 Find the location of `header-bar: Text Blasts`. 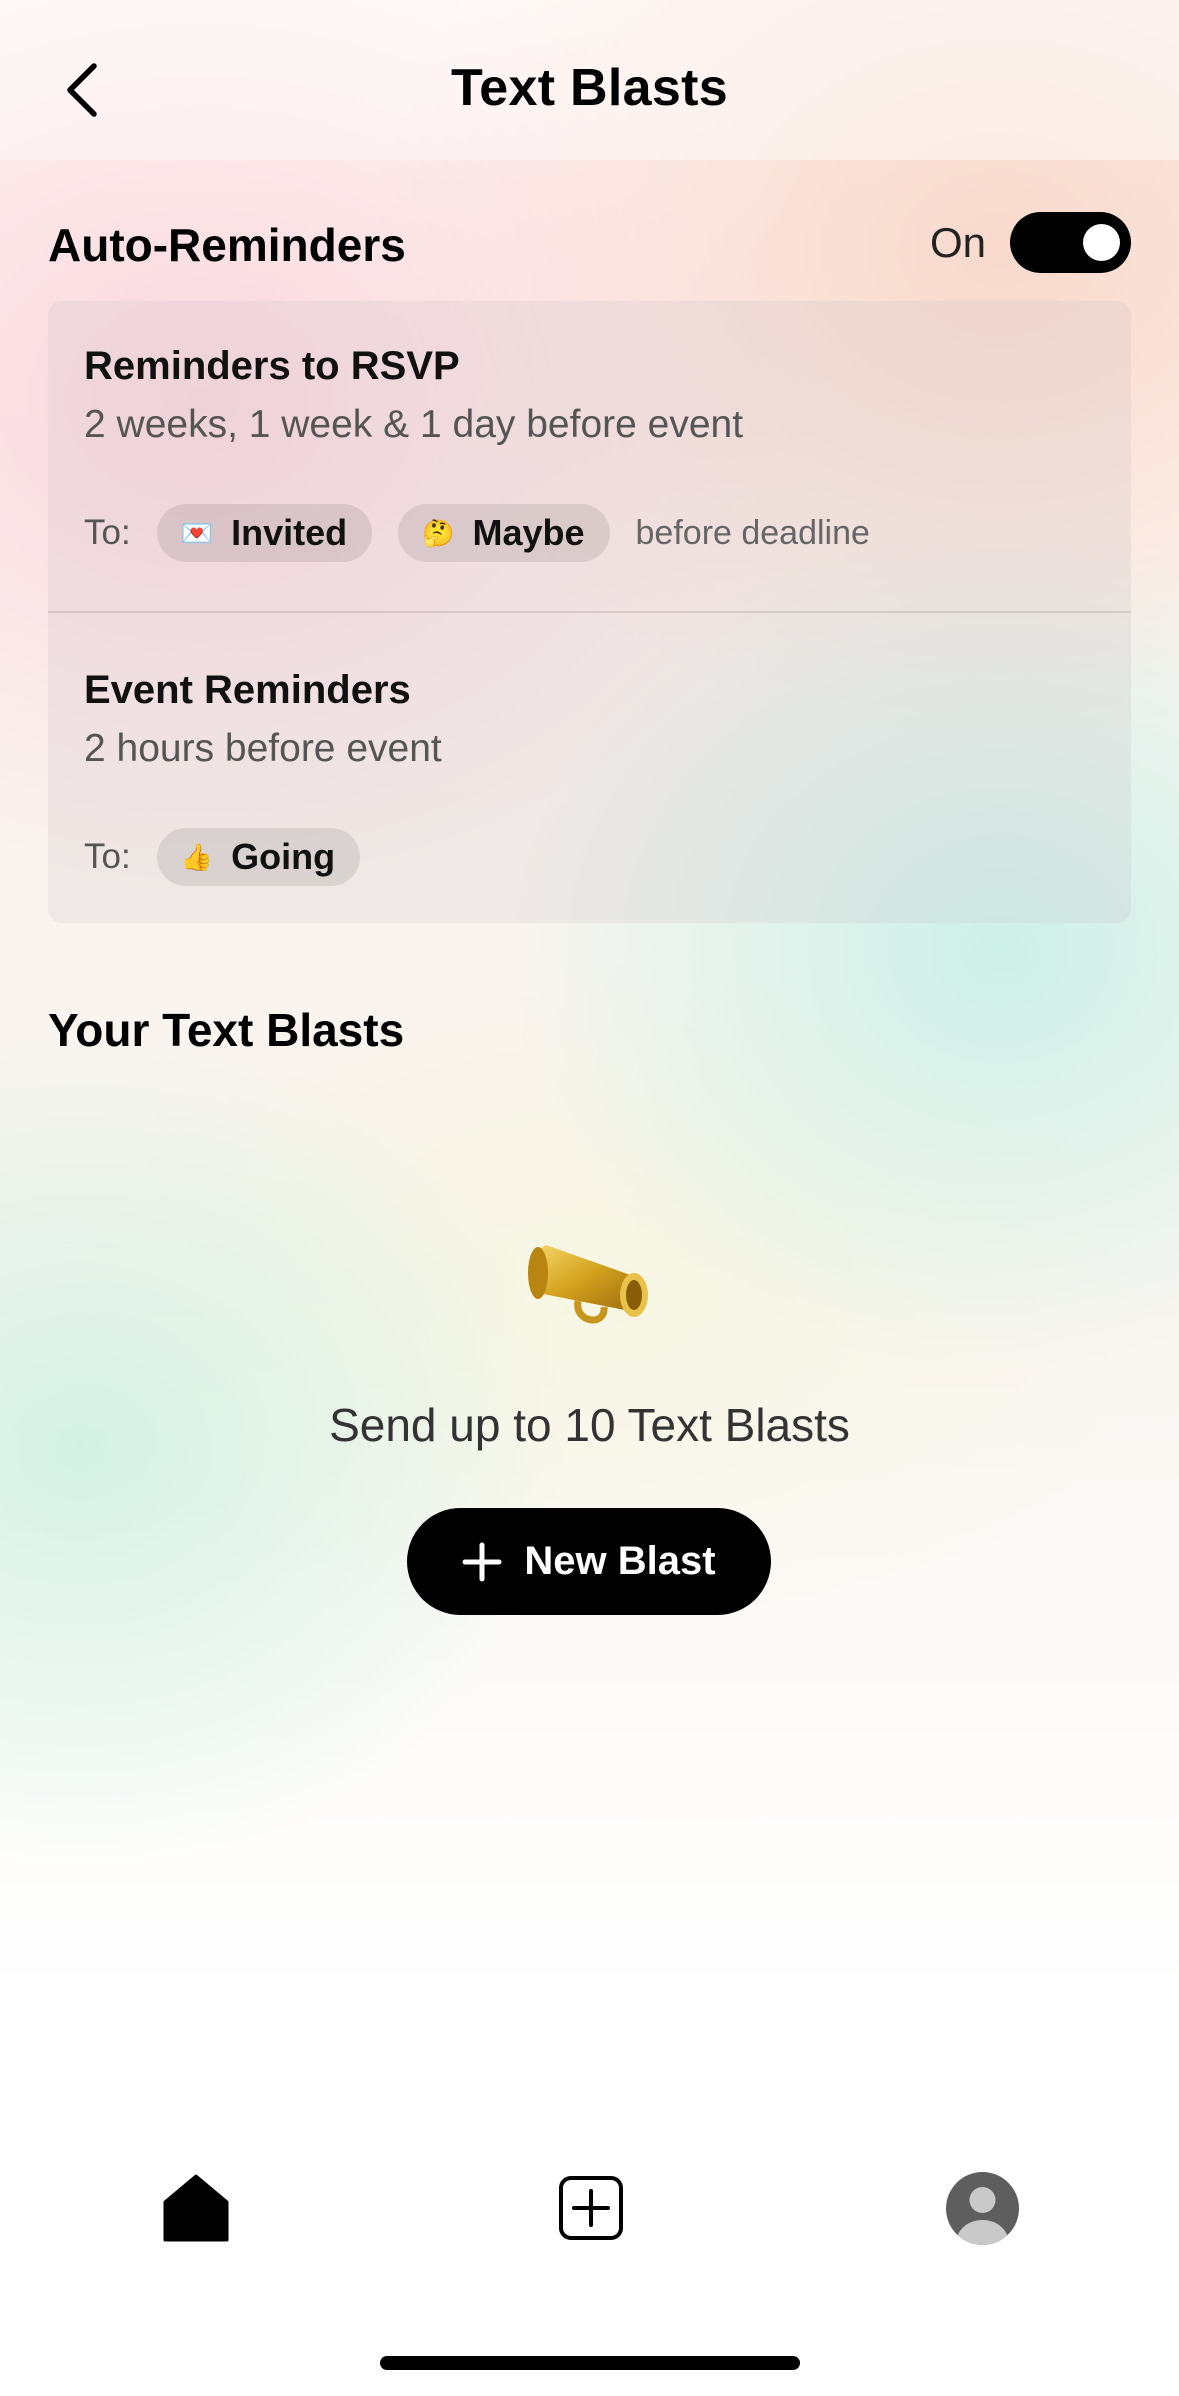

header-bar: Text Blasts is located at coordinates (589, 80).